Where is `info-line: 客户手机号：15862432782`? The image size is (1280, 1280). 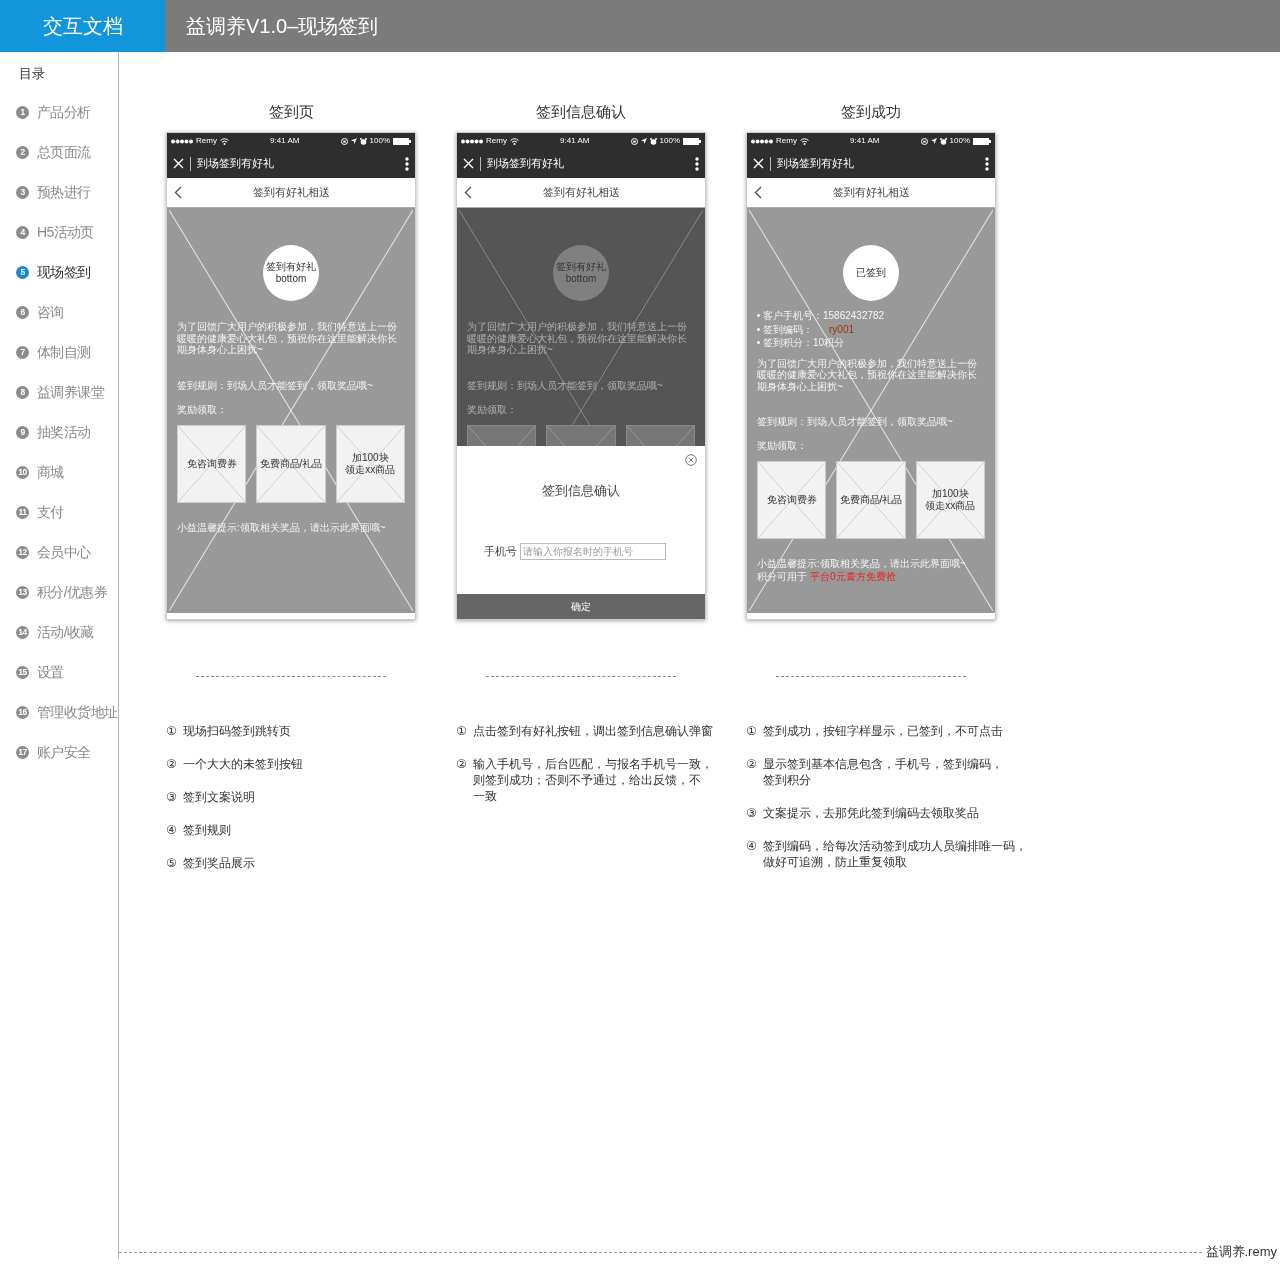 info-line: 客户手机号：15862432782 is located at coordinates (824, 316).